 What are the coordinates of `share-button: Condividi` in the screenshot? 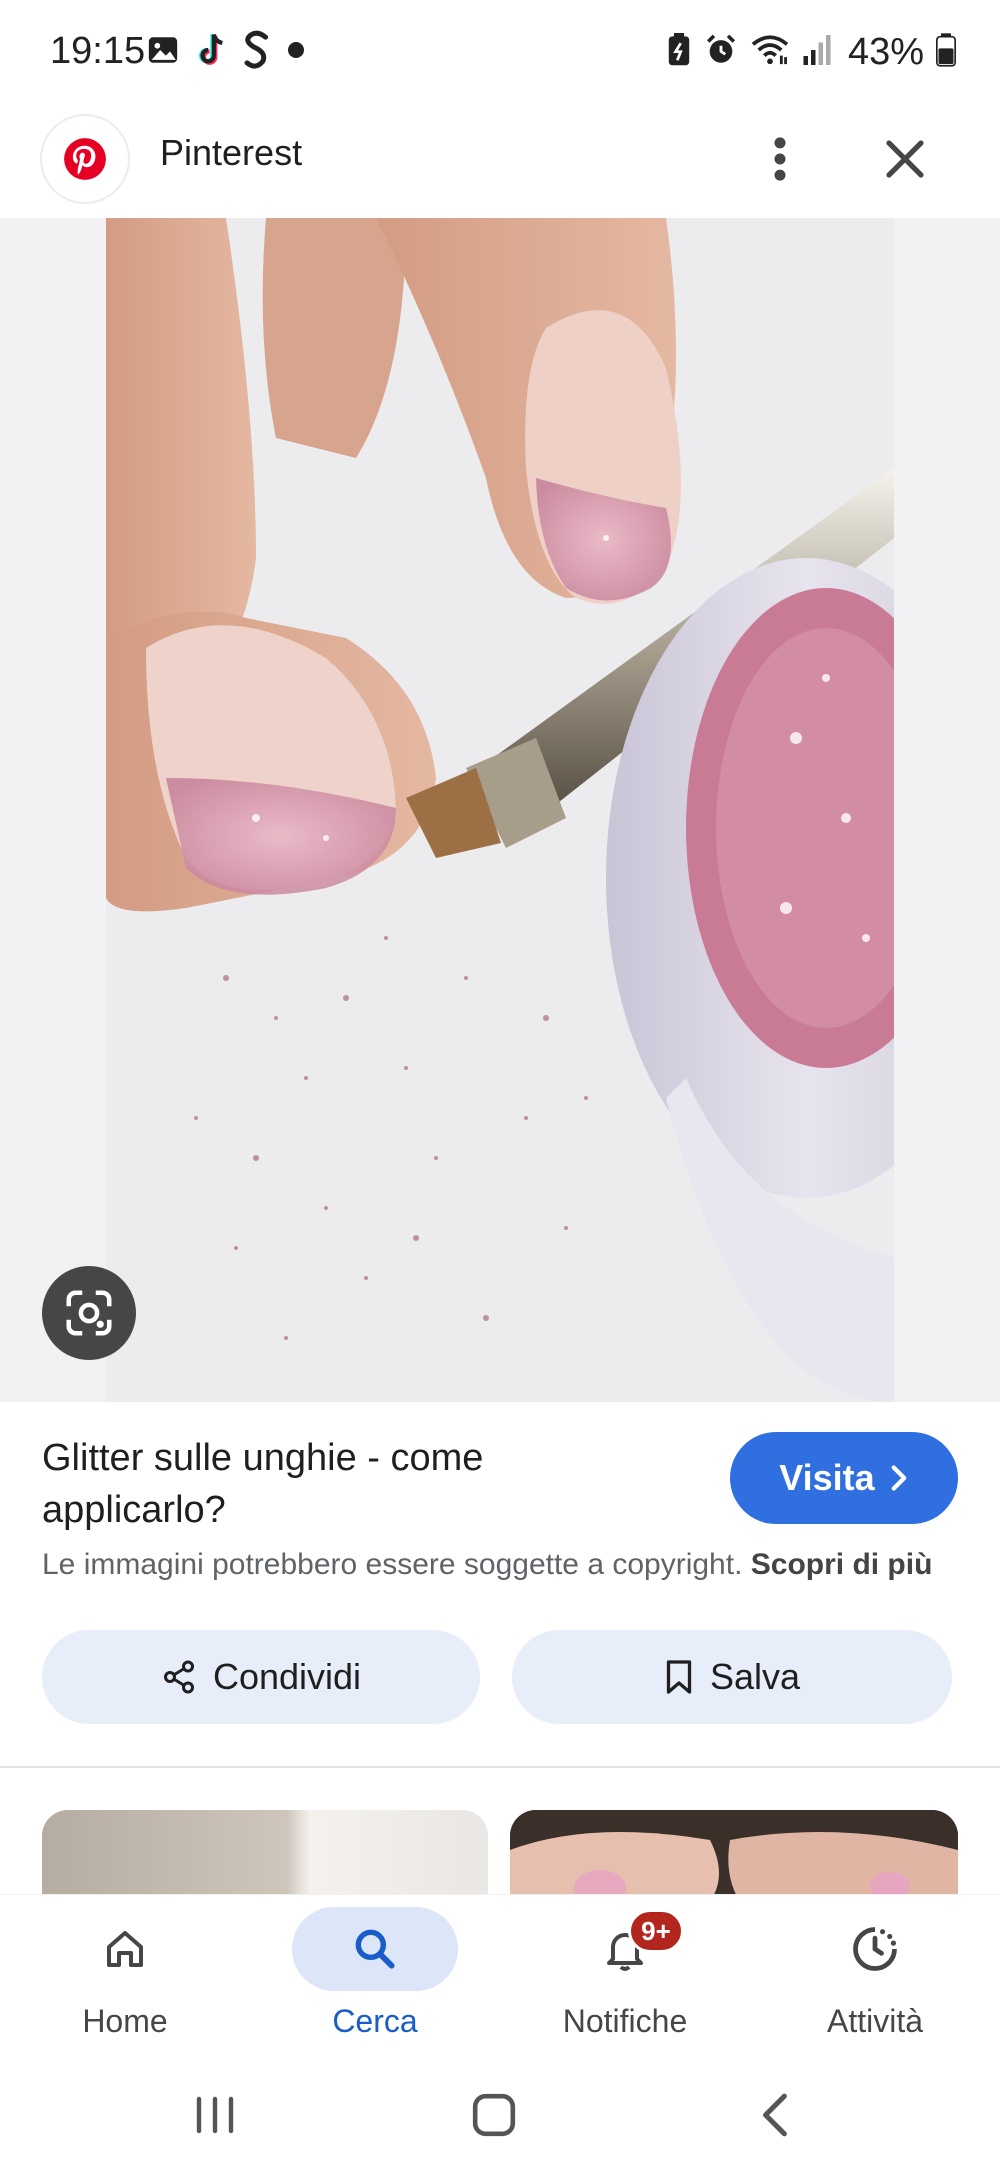 It's located at (261, 1677).